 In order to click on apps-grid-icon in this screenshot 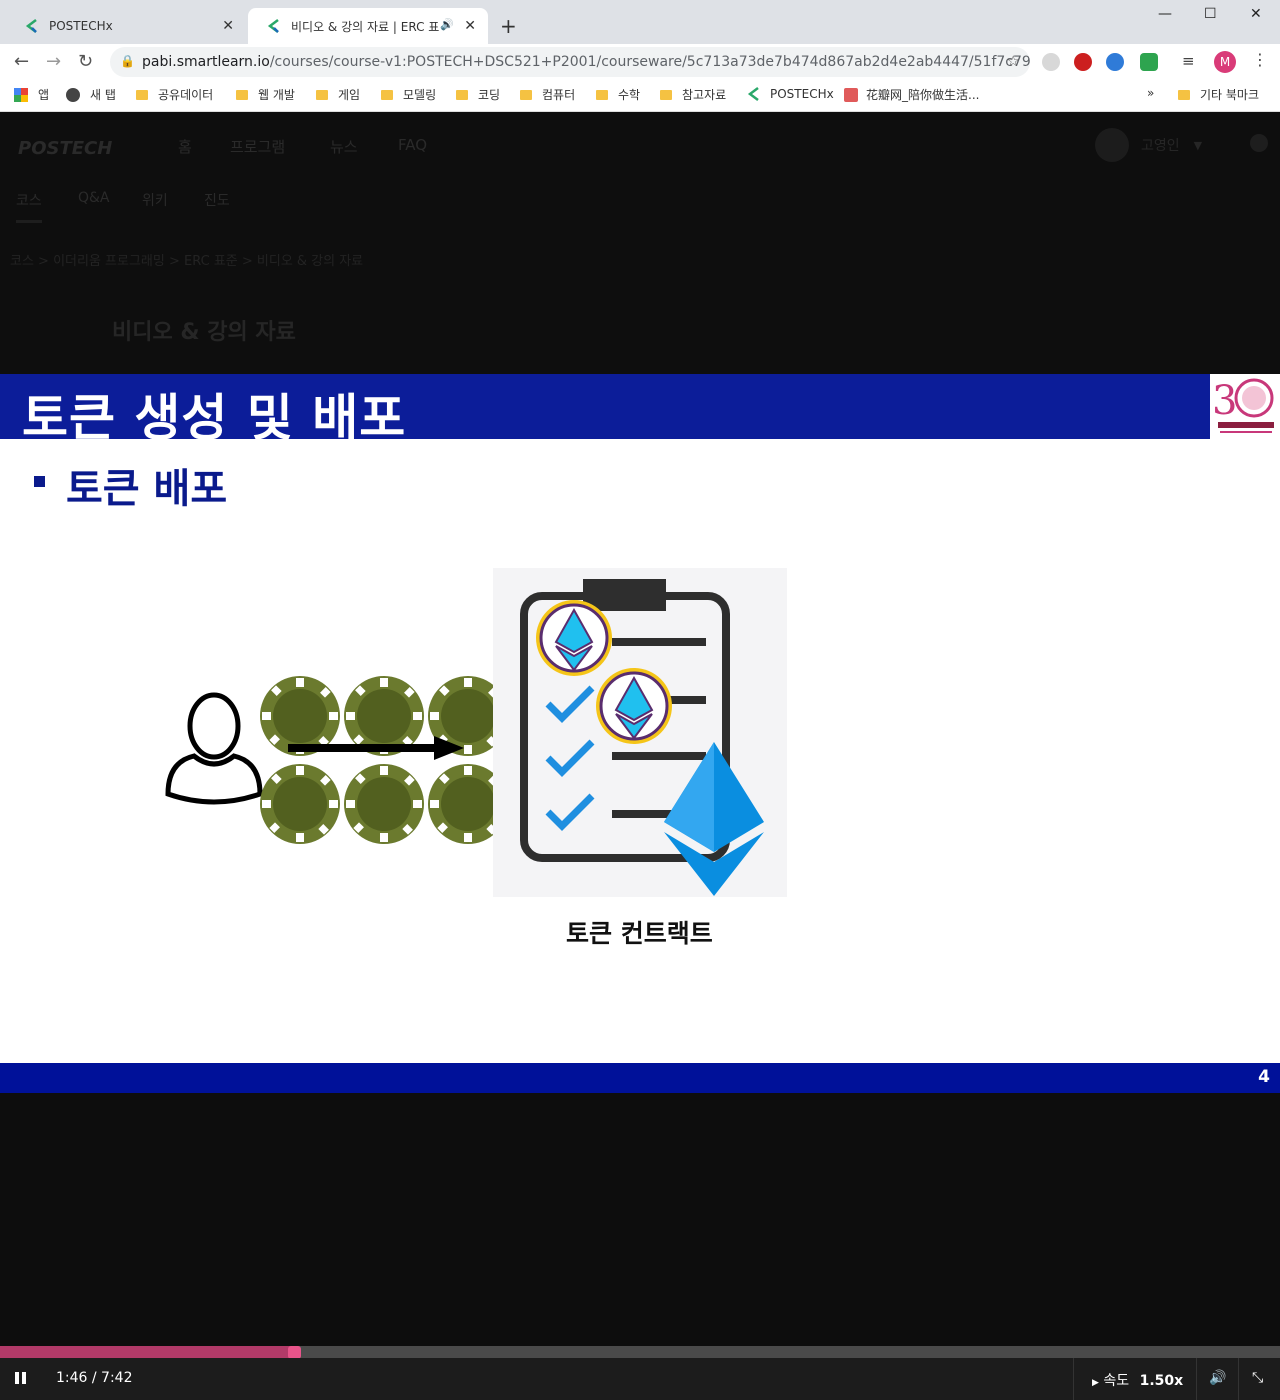, I will do `click(21, 94)`.